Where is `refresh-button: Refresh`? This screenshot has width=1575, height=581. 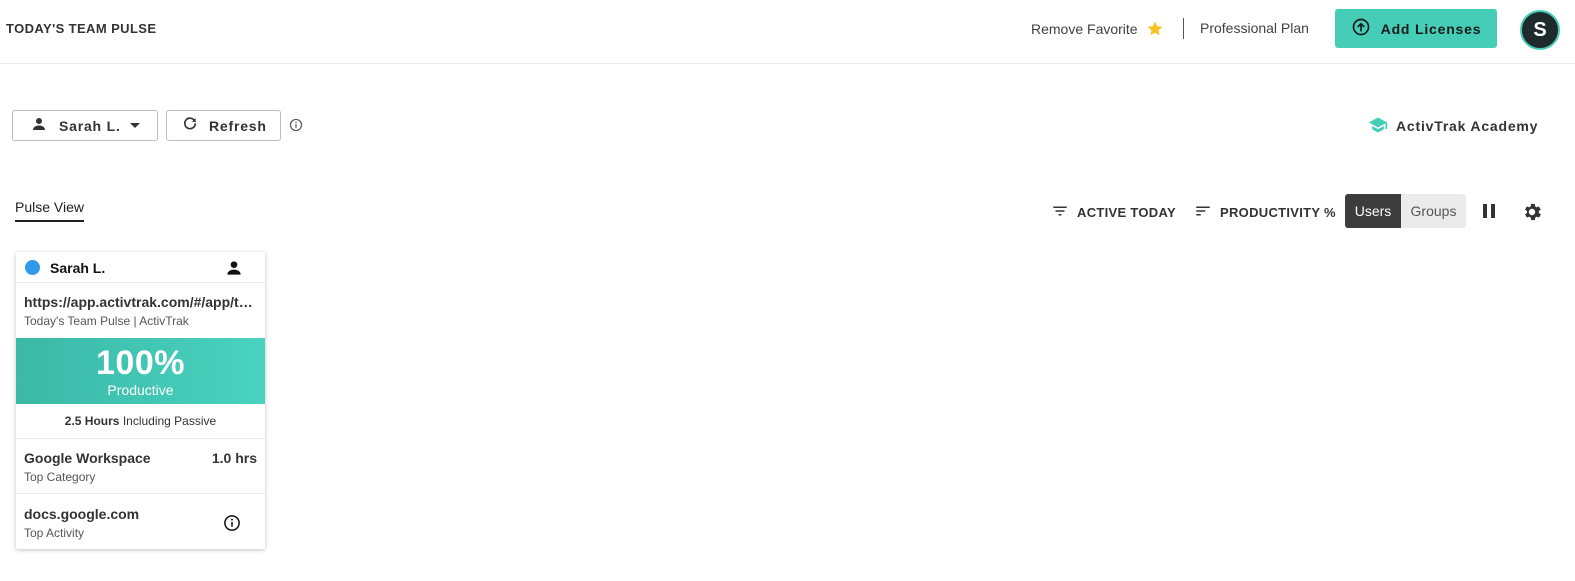 refresh-button: Refresh is located at coordinates (223, 125).